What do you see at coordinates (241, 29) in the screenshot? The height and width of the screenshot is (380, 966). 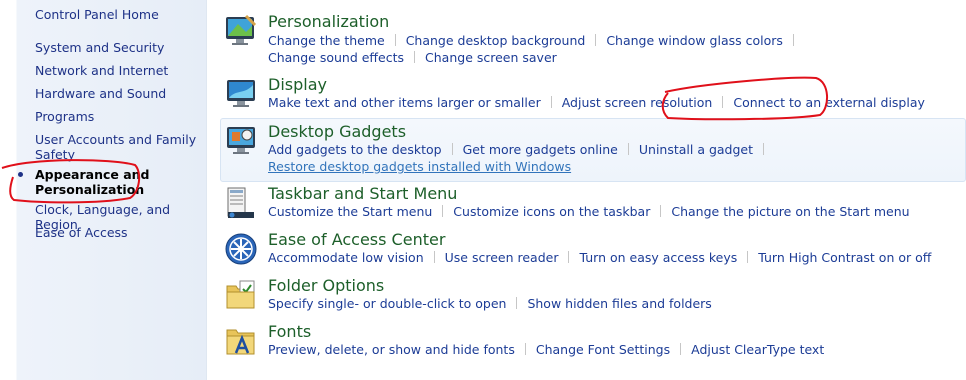 I see `personalization-icon` at bounding box center [241, 29].